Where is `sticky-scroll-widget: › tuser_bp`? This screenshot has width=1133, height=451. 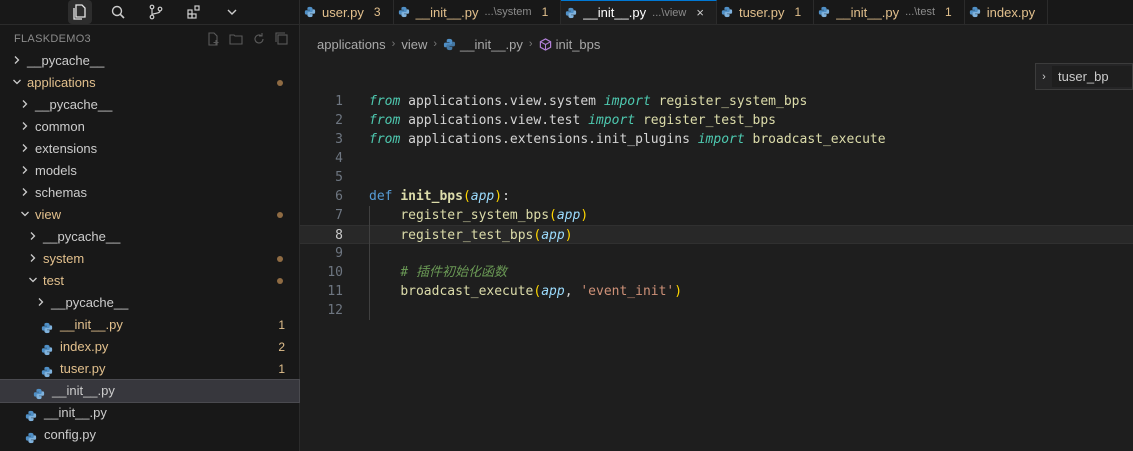 sticky-scroll-widget: › tuser_bp is located at coordinates (1084, 76).